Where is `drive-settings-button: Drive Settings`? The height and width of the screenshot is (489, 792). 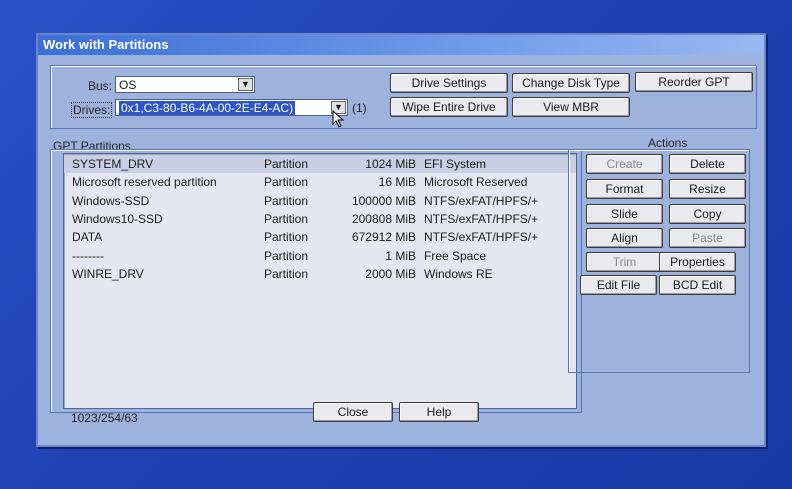 drive-settings-button: Drive Settings is located at coordinates (449, 83).